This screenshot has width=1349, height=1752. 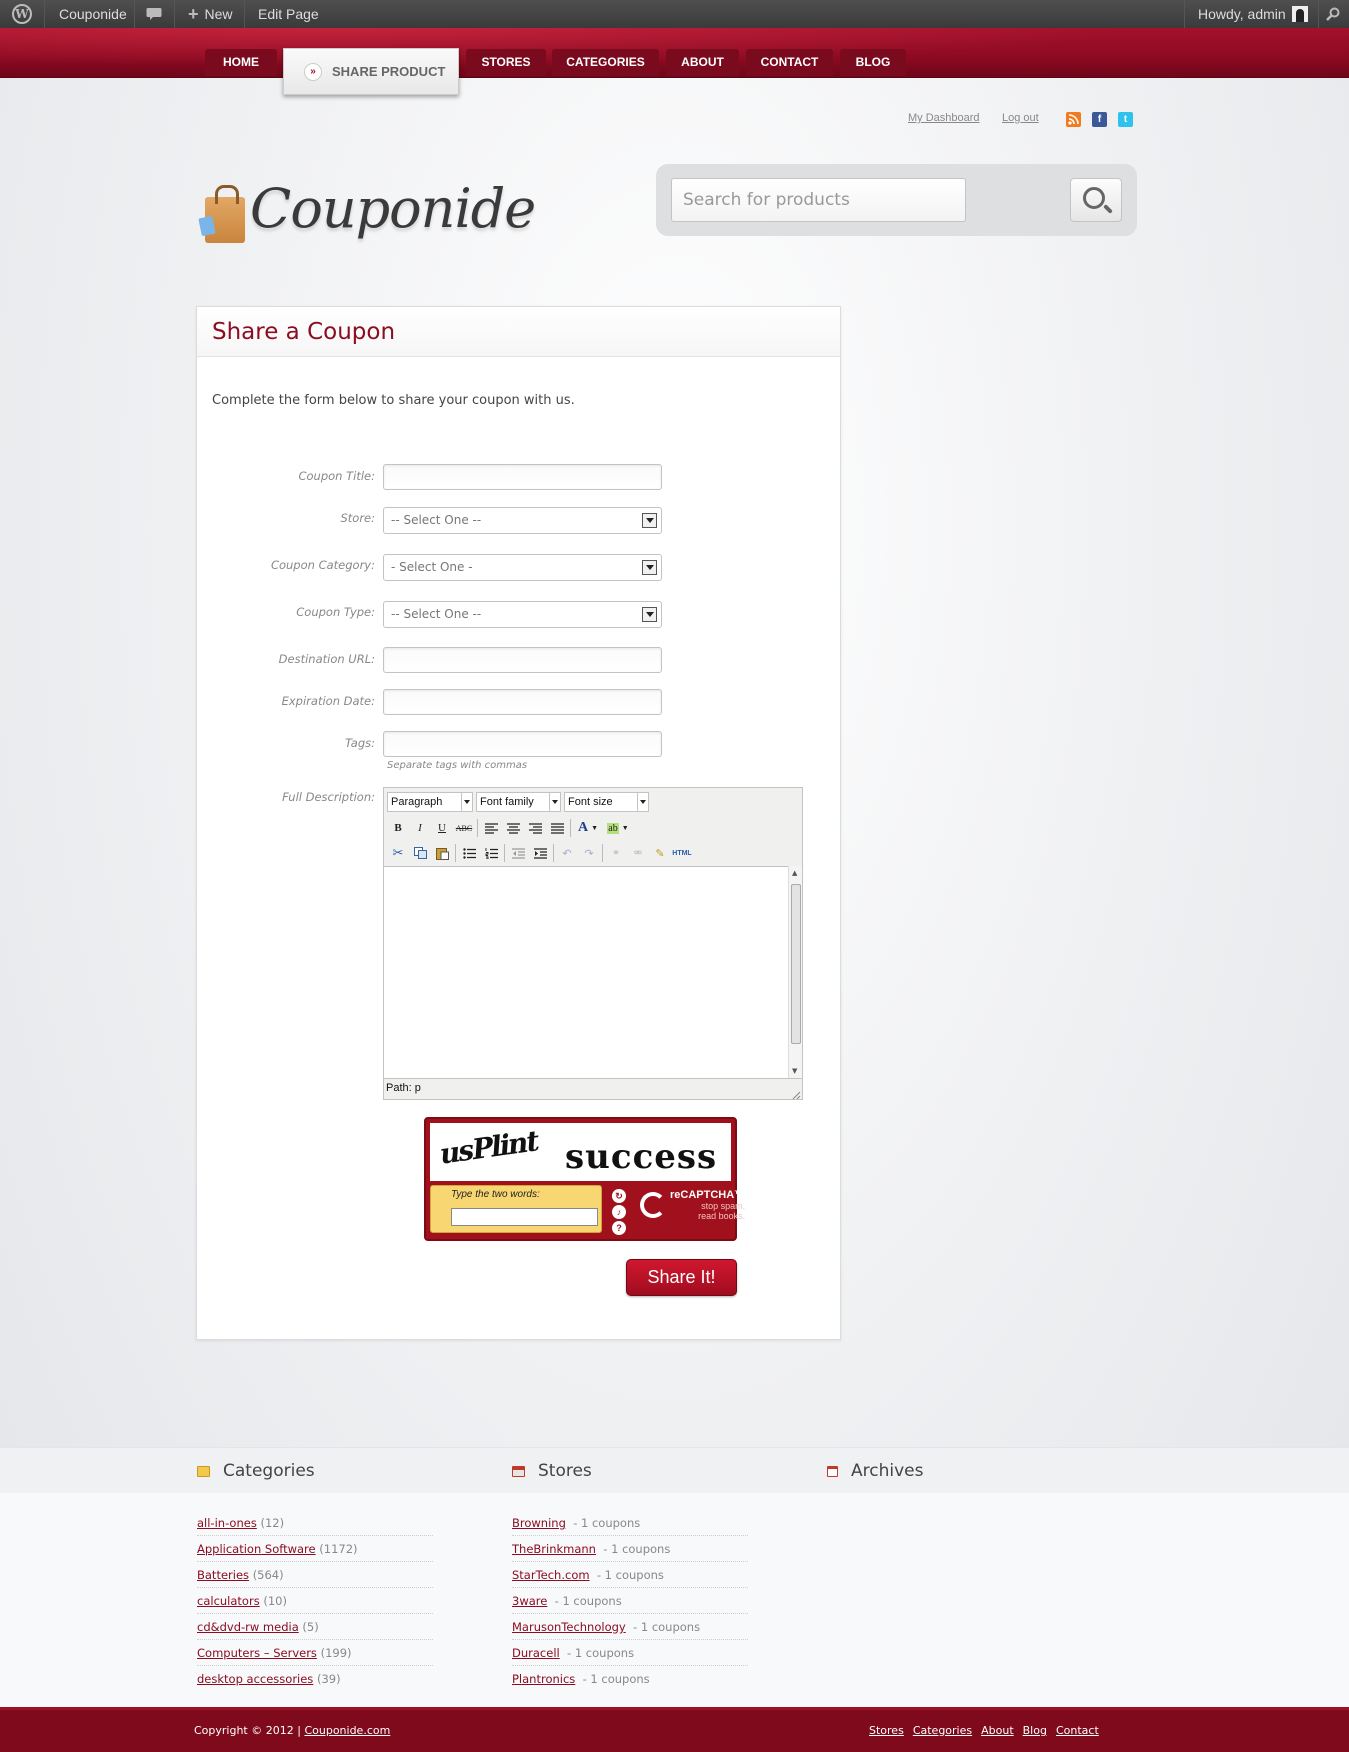 I want to click on format-select: Paragraph, so click(x=430, y=802).